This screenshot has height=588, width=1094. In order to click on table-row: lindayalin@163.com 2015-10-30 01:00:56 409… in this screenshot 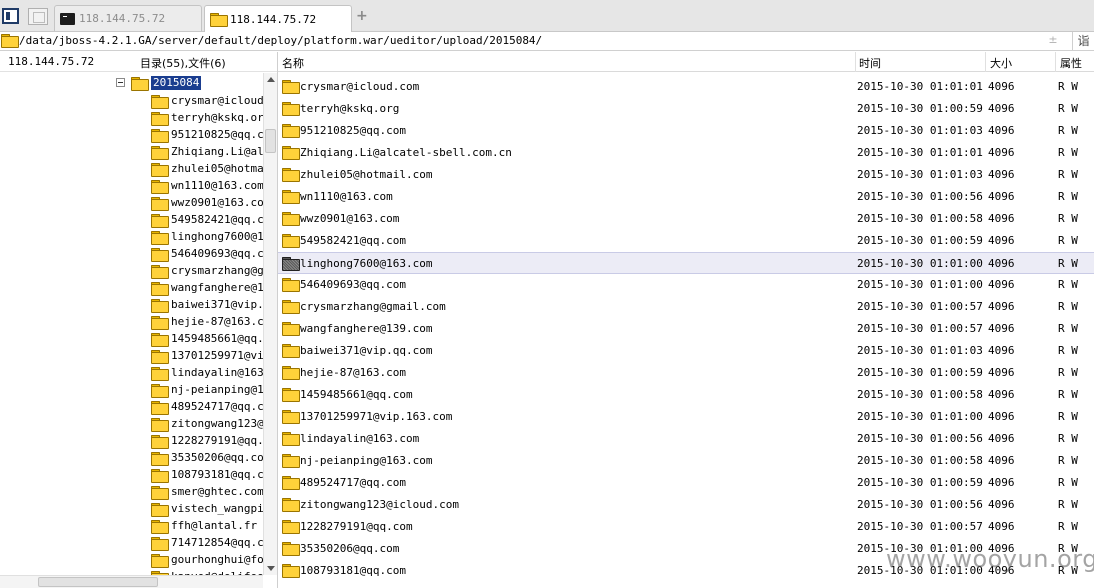, I will do `click(686, 439)`.